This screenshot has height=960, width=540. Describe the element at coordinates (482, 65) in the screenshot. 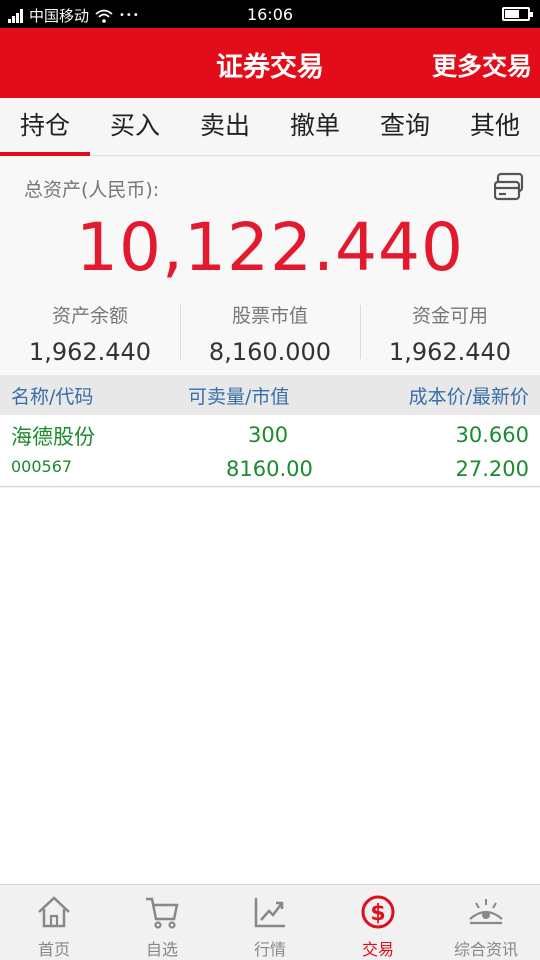

I see `more-trades-button: 更多交易` at that location.